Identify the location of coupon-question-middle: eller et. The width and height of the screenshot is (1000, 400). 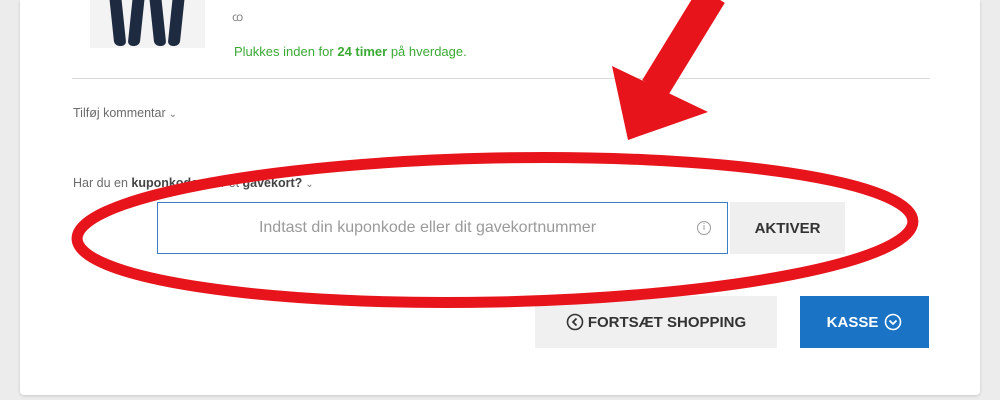
(220, 183).